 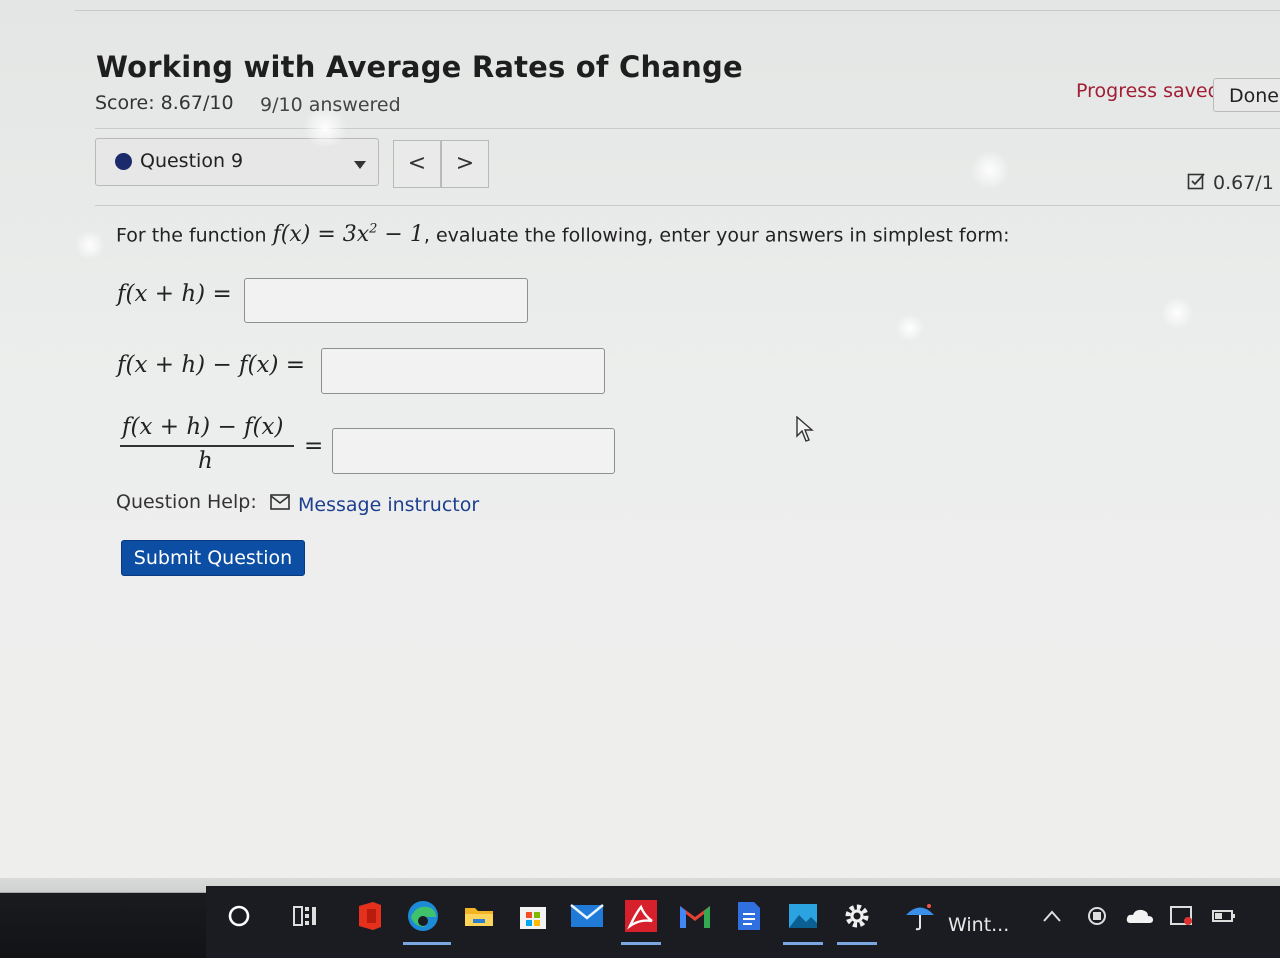 What do you see at coordinates (239, 916) in the screenshot?
I see `cortana-icon` at bounding box center [239, 916].